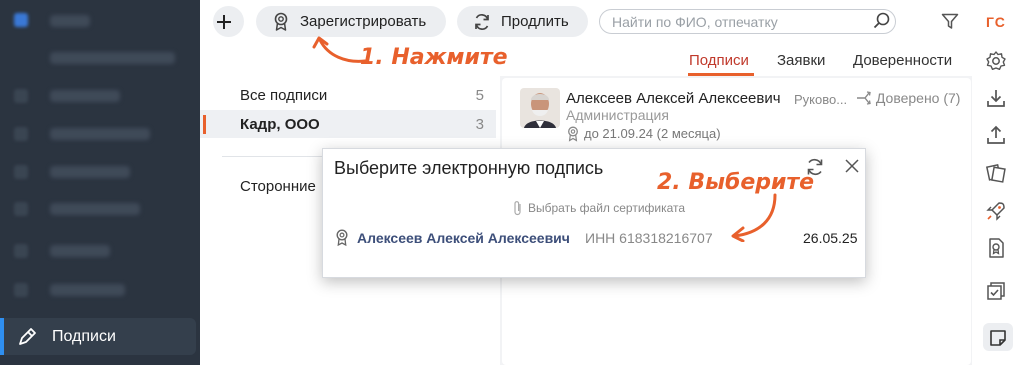 The width and height of the screenshot is (1020, 365). What do you see at coordinates (754, 217) in the screenshot?
I see `annotation-arrow` at bounding box center [754, 217].